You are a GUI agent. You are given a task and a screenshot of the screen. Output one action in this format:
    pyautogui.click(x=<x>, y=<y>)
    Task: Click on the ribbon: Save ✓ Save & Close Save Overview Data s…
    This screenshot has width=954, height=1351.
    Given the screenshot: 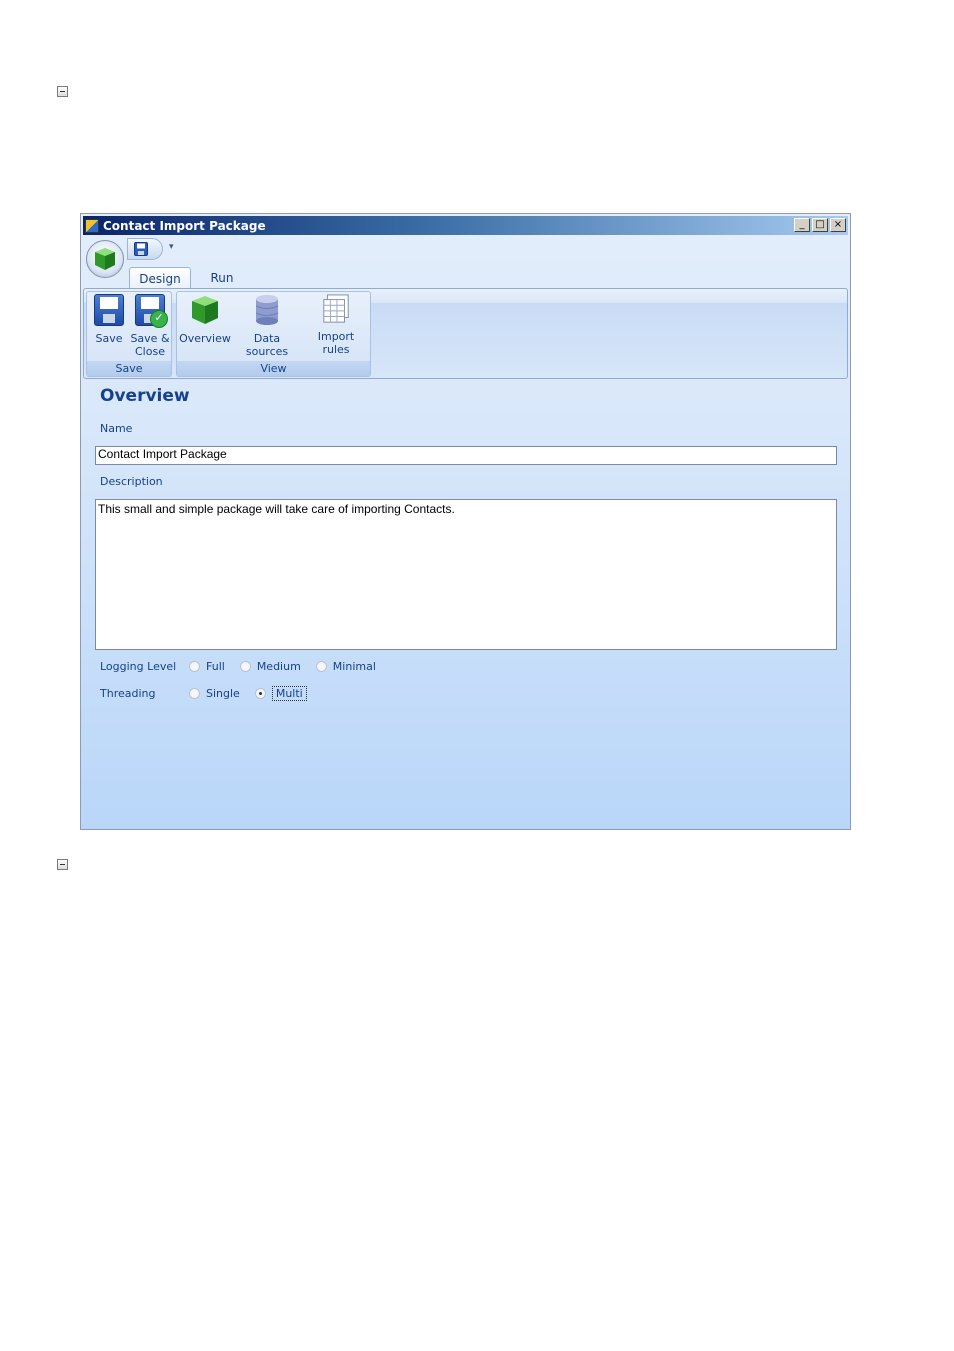 What is the action you would take?
    pyautogui.click(x=465, y=333)
    